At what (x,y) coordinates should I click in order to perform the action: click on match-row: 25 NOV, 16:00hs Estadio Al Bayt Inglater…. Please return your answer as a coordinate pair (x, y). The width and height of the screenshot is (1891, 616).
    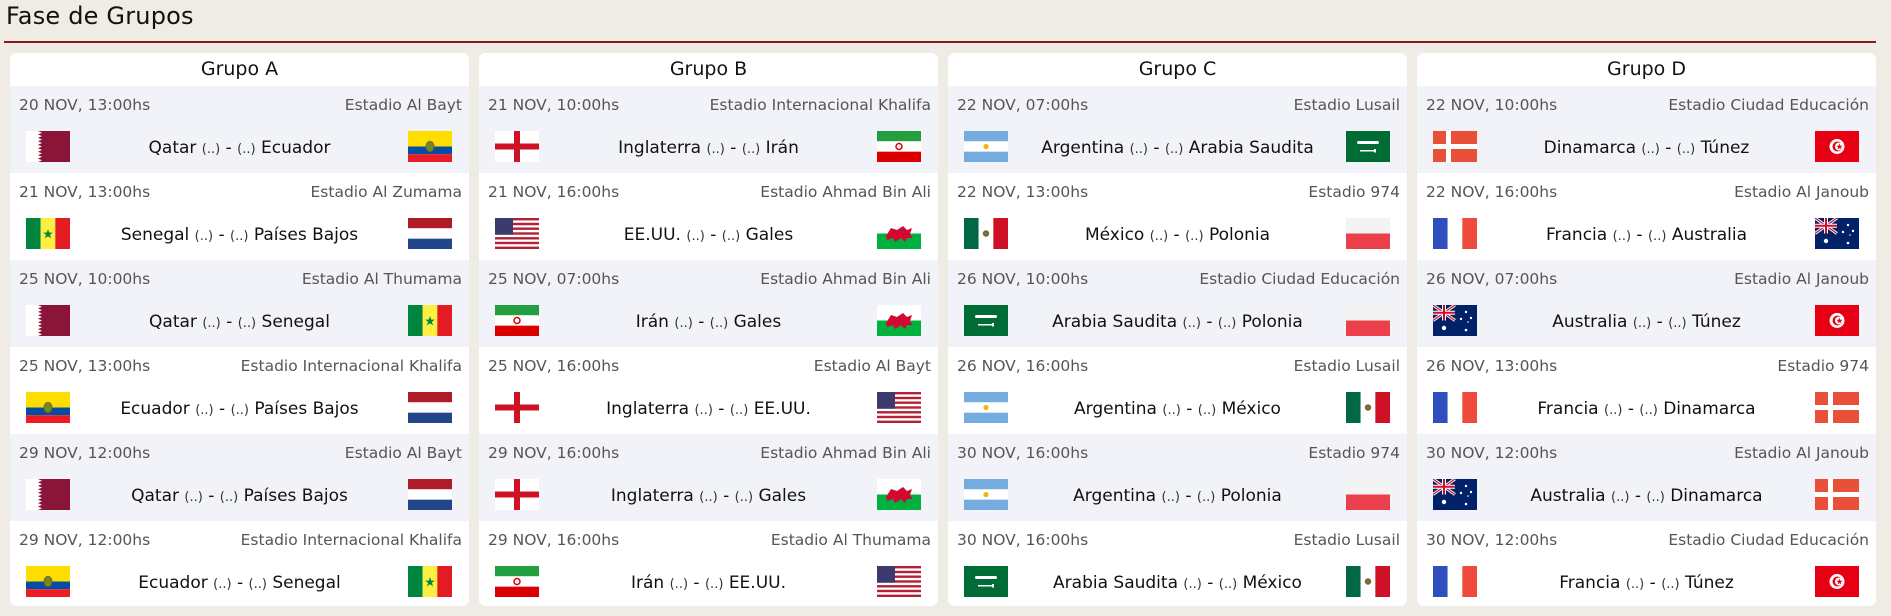
    Looking at the image, I should click on (708, 390).